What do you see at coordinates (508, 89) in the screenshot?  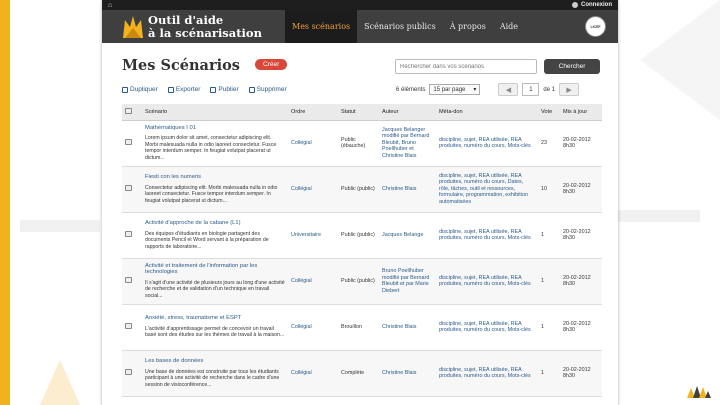 I see `prev-page-button: ◀` at bounding box center [508, 89].